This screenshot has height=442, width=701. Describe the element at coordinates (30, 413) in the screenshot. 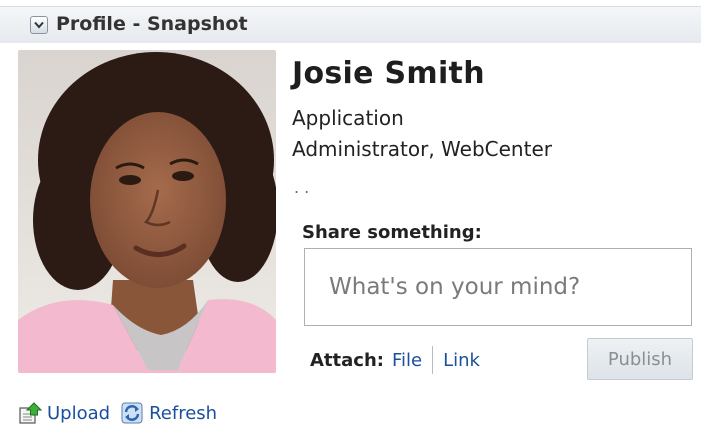

I see `upload-icon` at that location.